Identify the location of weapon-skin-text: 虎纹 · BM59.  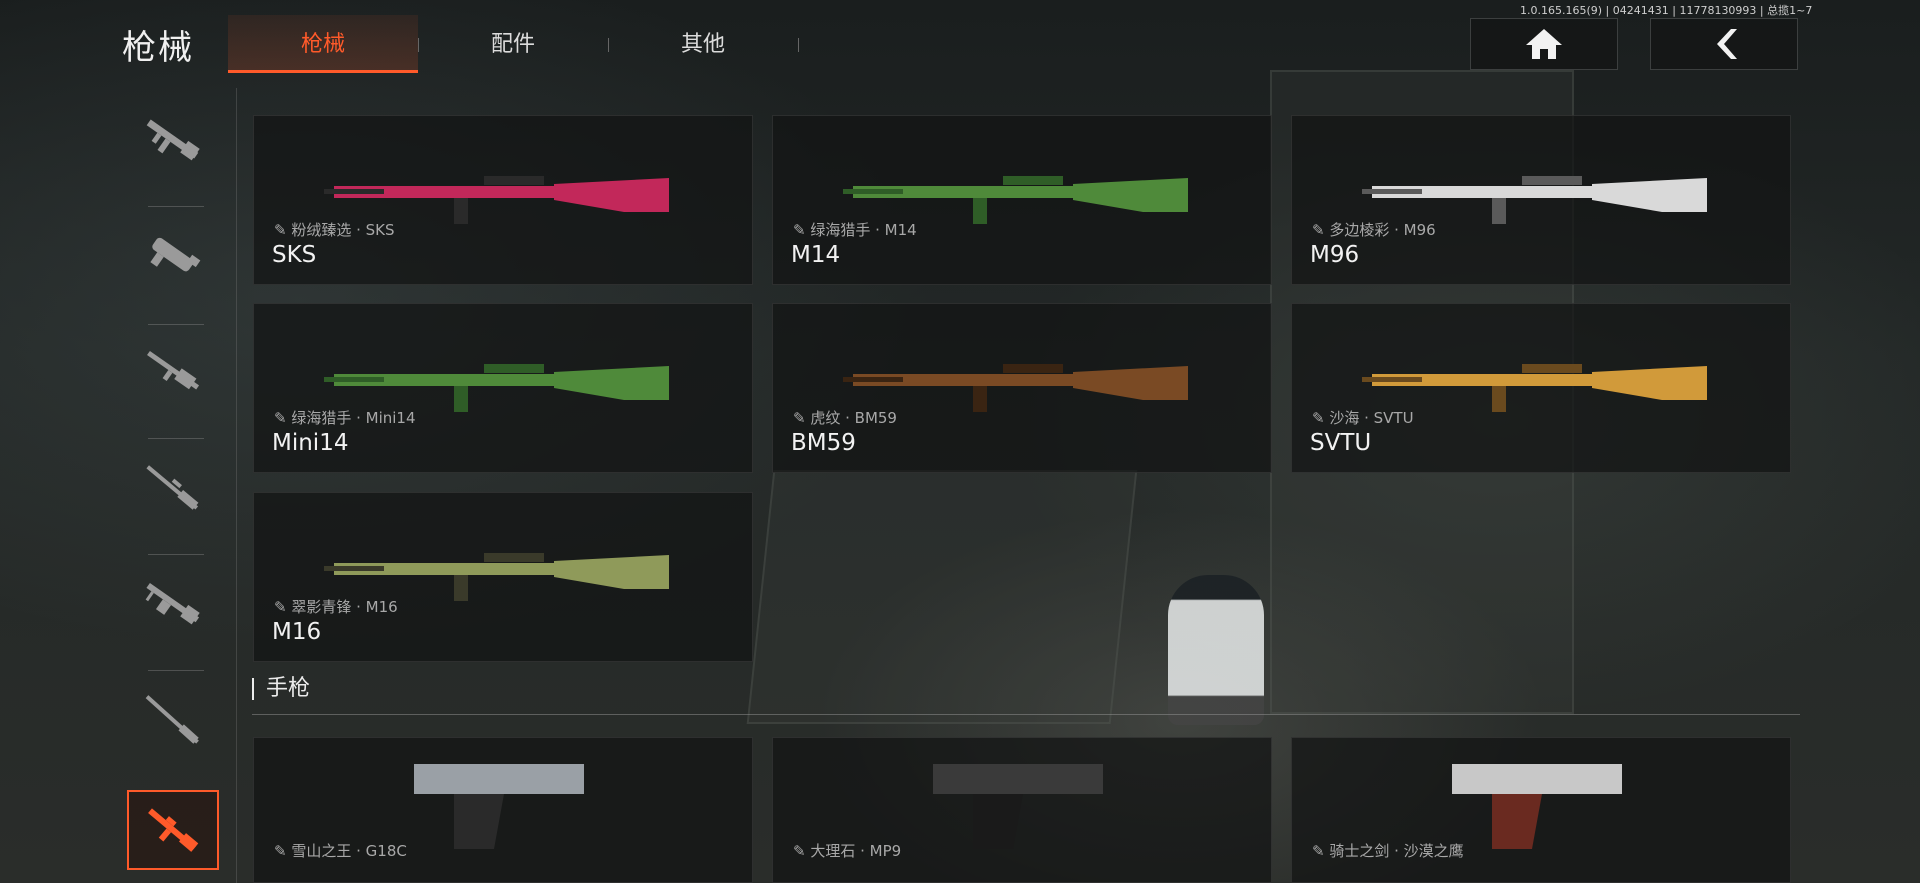
(853, 418).